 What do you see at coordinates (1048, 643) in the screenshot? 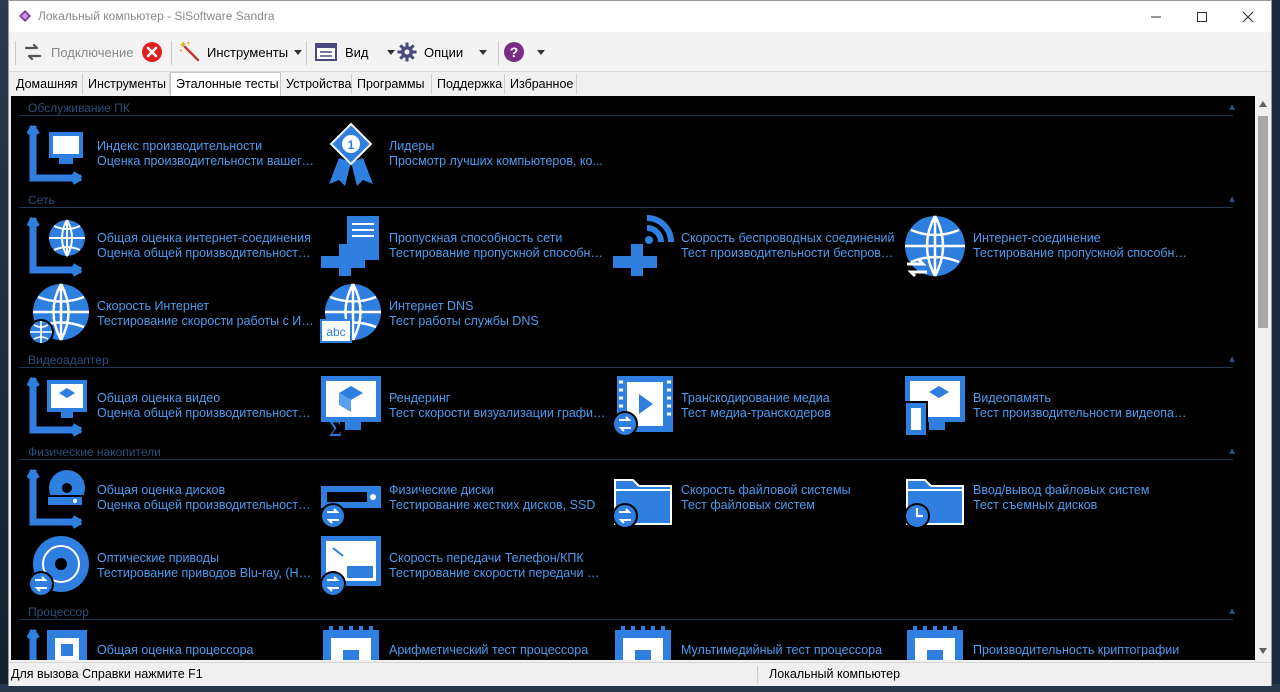
I see `benchmark-crypto-performance: Производительность криптографии` at bounding box center [1048, 643].